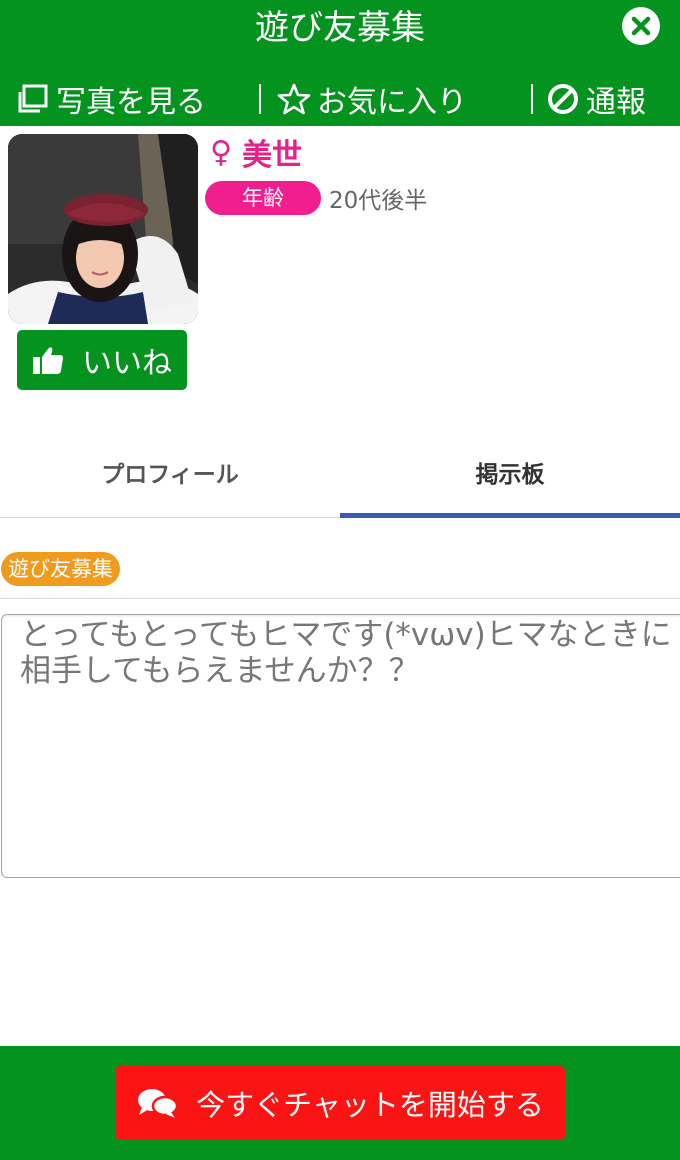 The height and width of the screenshot is (1160, 680). What do you see at coordinates (392, 102) in the screenshot?
I see `favorite-label: お気に入り` at bounding box center [392, 102].